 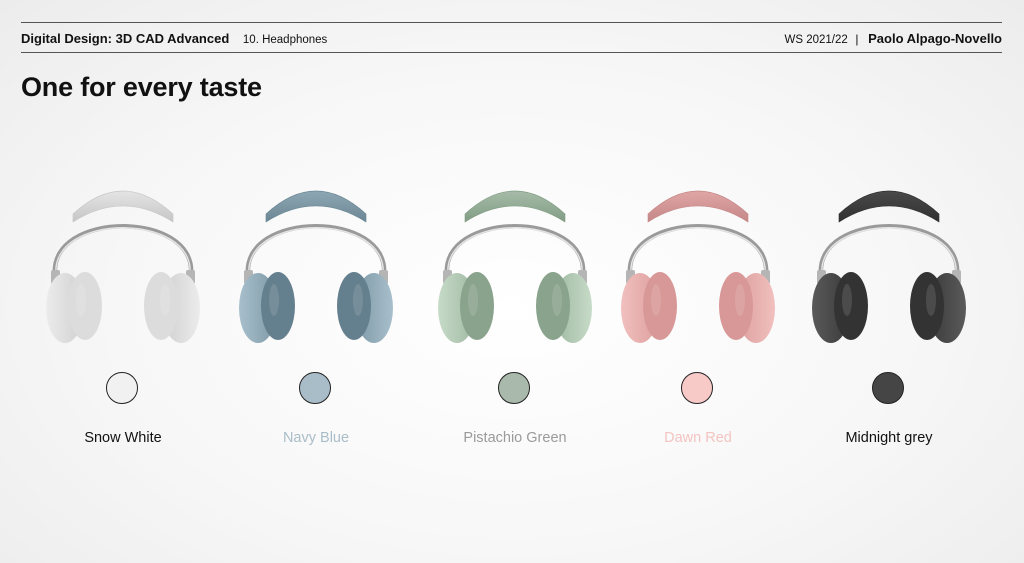 I want to click on course-title: Digital Design: 3D CAD Advanced, so click(x=125, y=38).